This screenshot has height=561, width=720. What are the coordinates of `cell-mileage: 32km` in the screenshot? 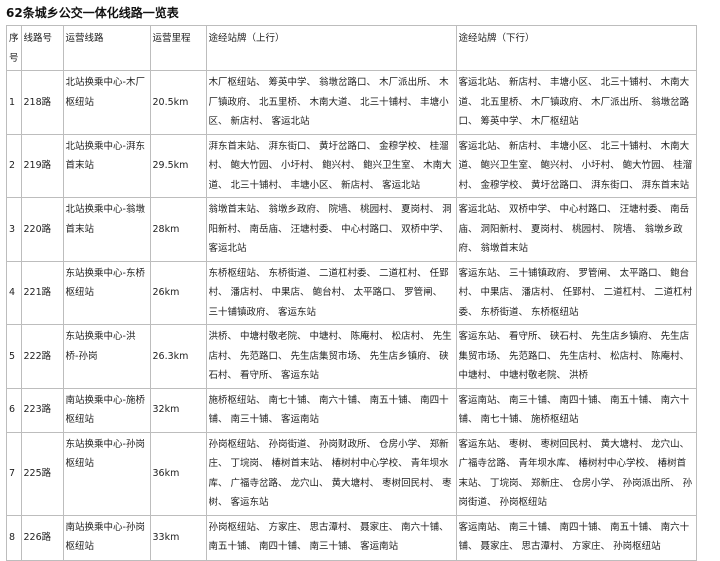 It's located at (178, 410).